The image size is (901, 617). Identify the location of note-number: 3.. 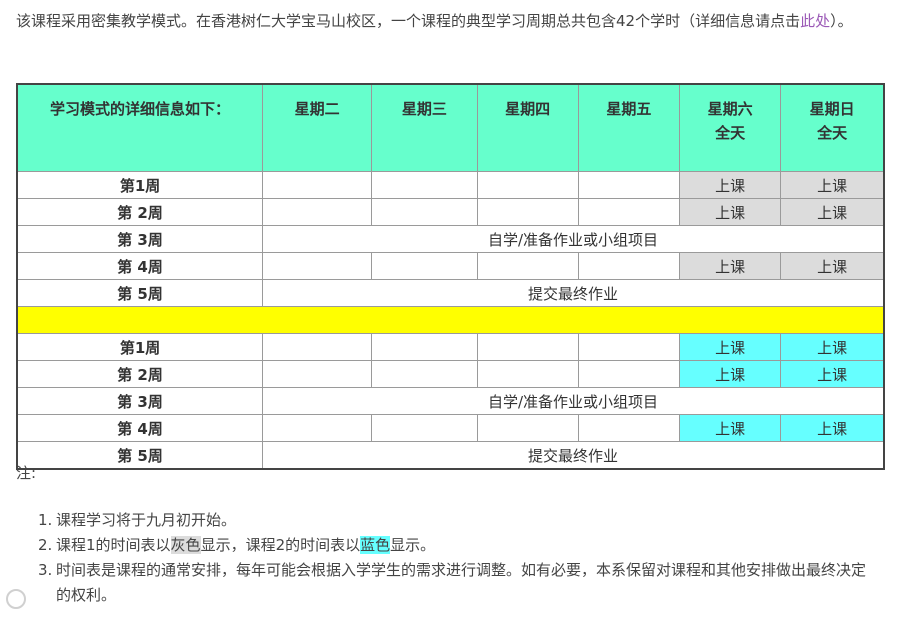
(45, 570).